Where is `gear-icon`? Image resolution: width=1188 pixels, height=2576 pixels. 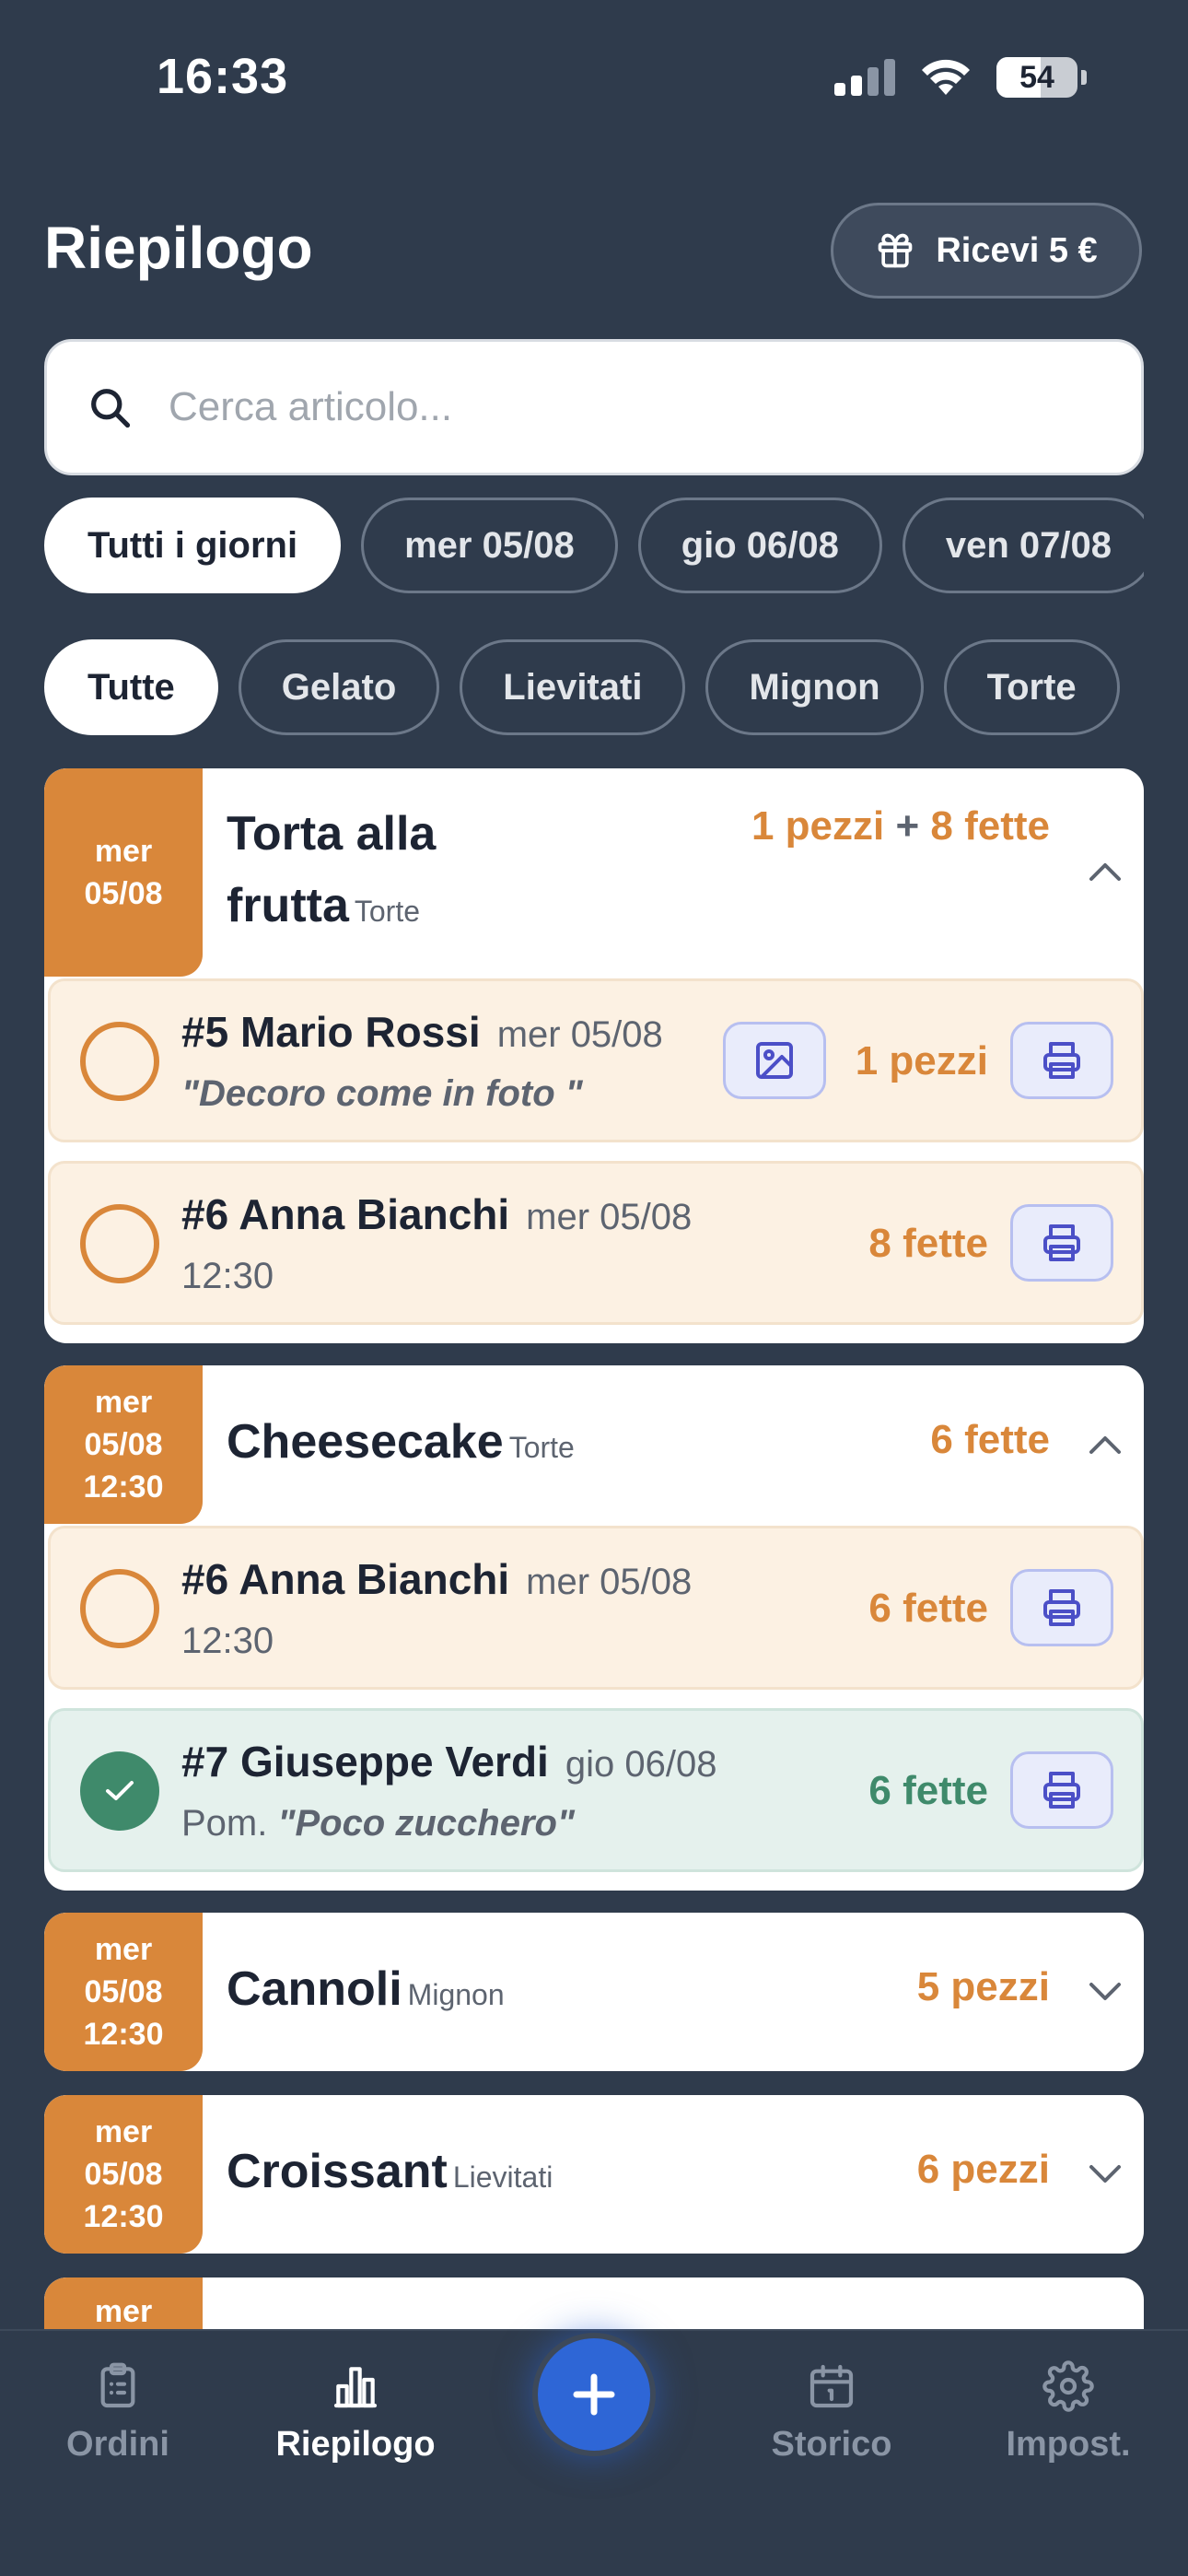 gear-icon is located at coordinates (1068, 2386).